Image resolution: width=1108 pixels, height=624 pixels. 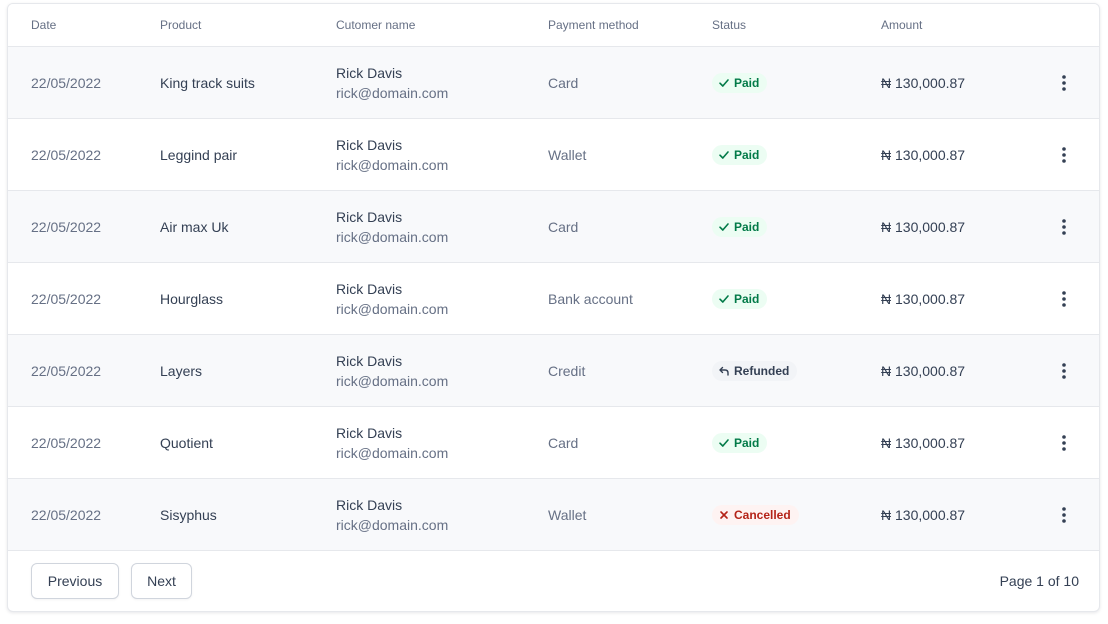 I want to click on row-product: Quotient, so click(x=186, y=442).